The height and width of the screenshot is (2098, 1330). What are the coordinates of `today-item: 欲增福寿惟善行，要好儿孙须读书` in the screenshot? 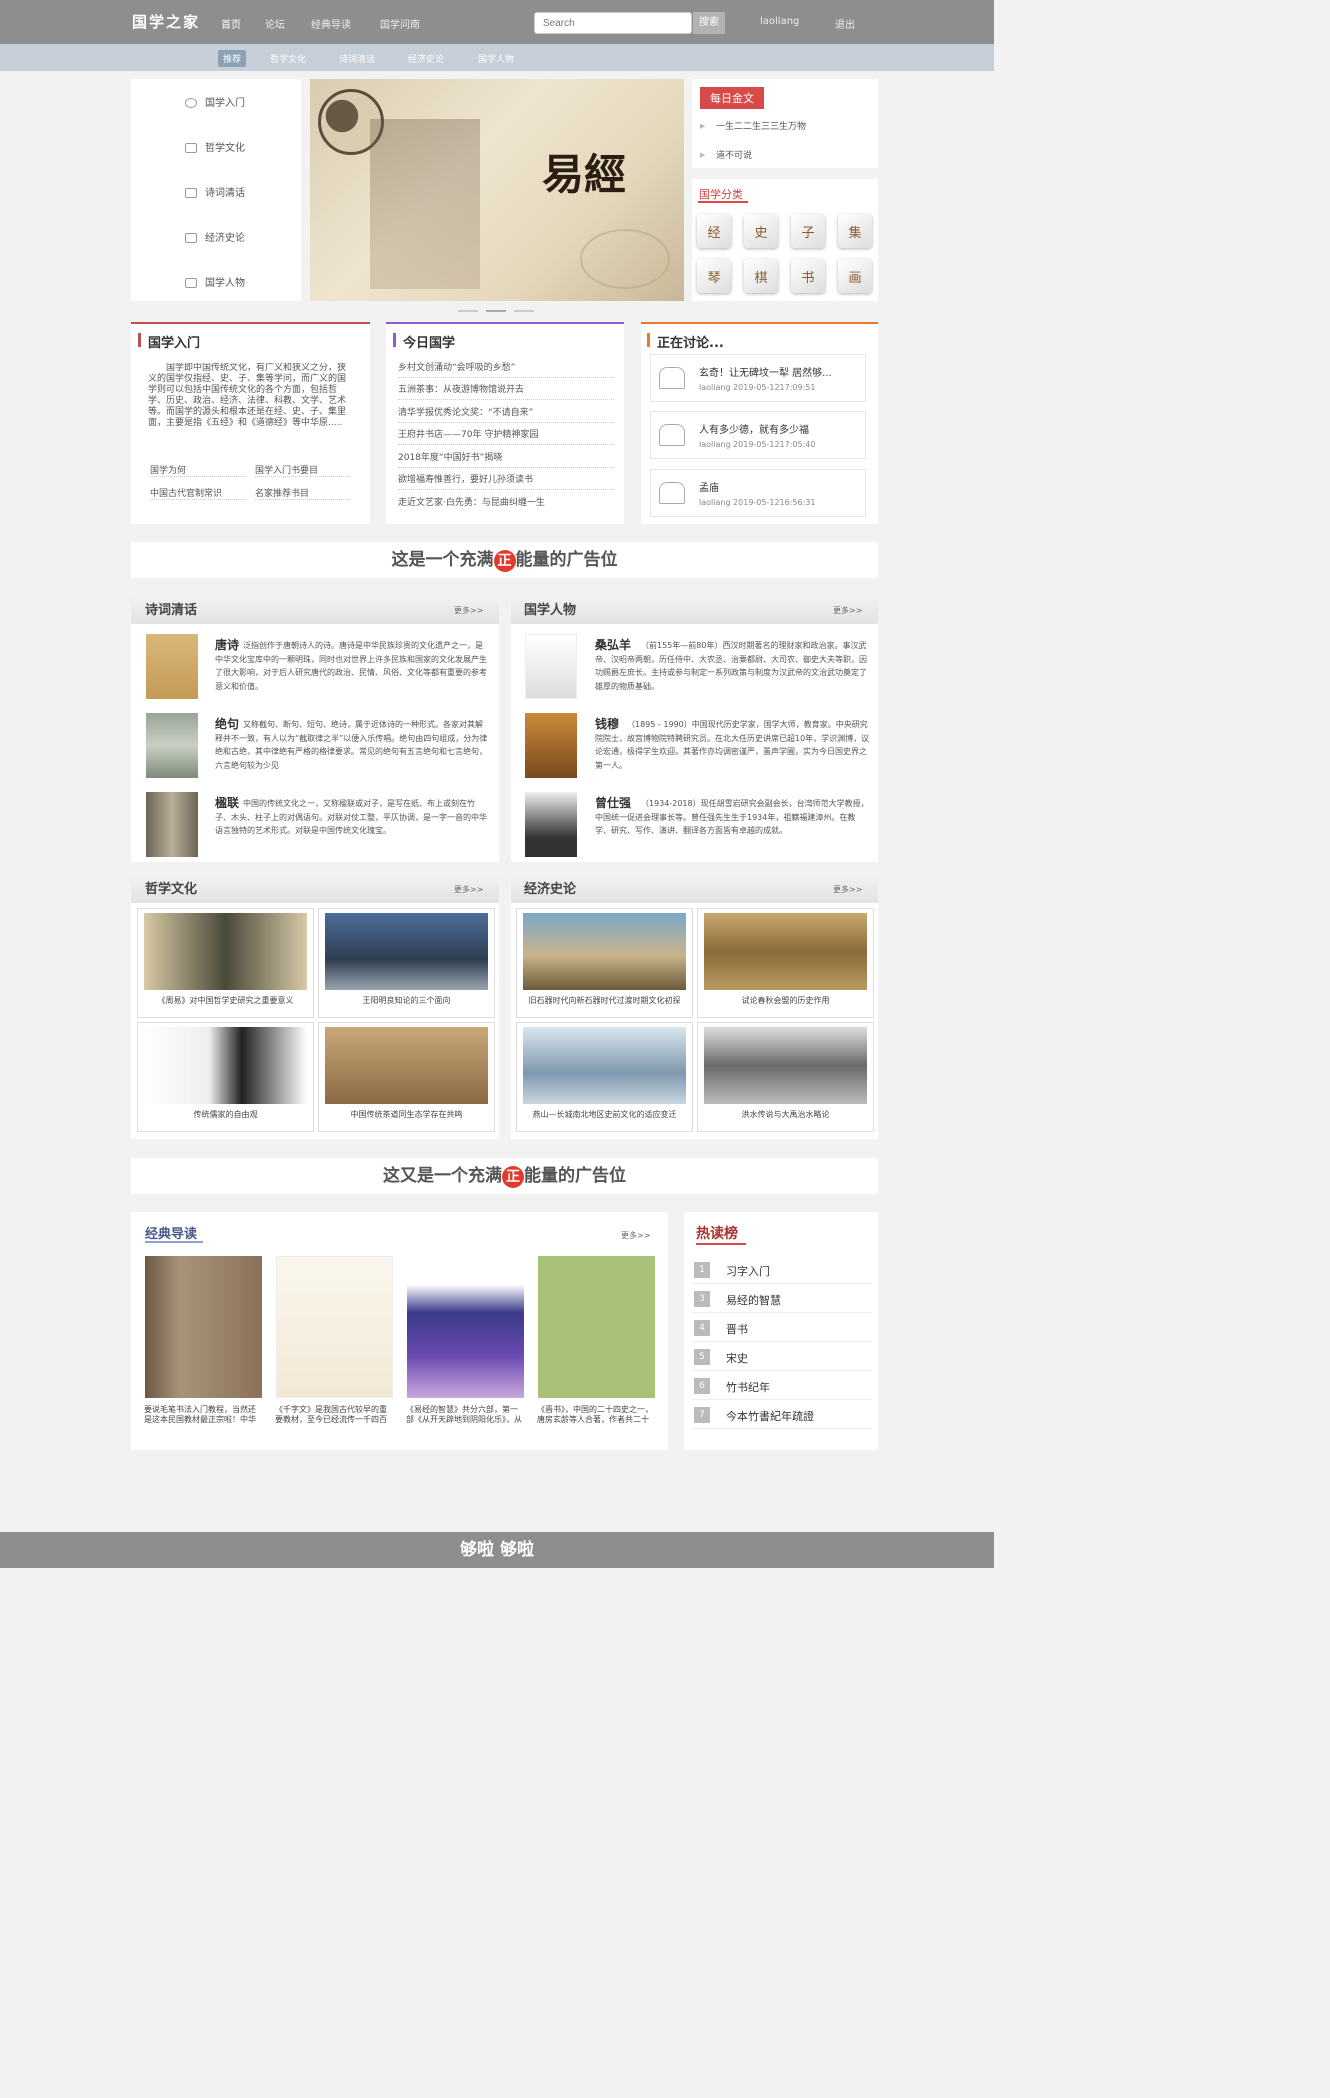 It's located at (506, 481).